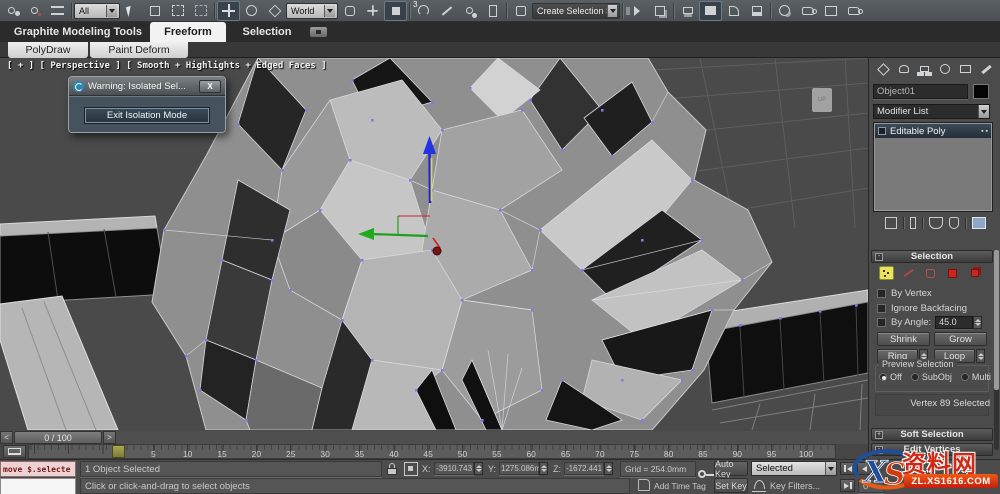 The height and width of the screenshot is (494, 1000). What do you see at coordinates (267, 32) in the screenshot?
I see `tab-selection: Selection` at bounding box center [267, 32].